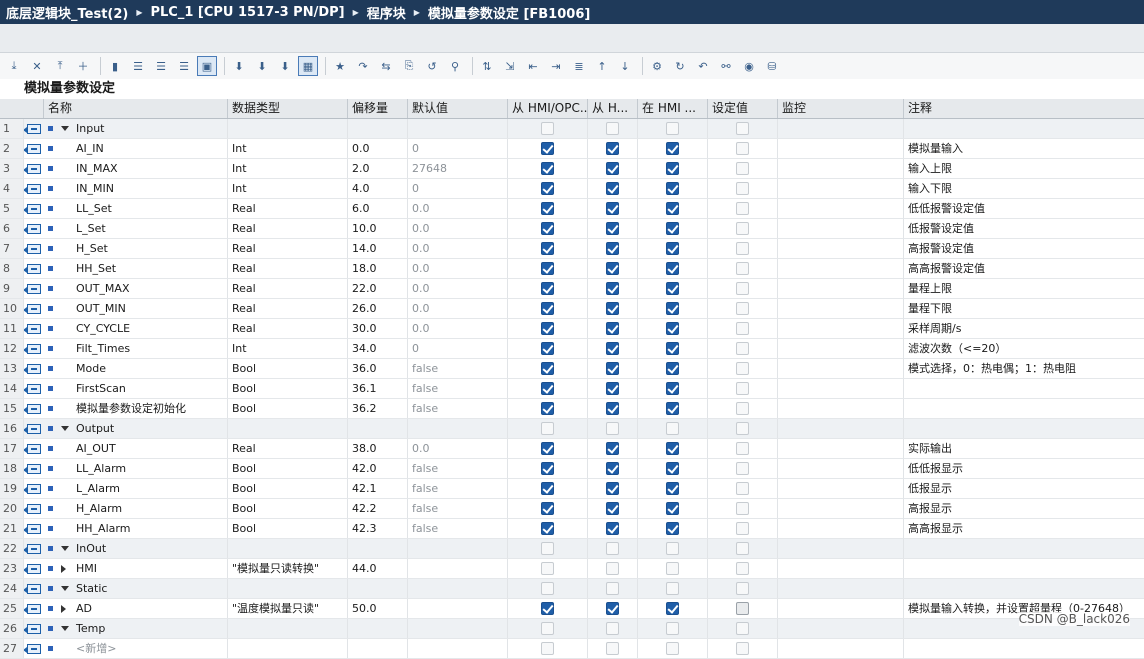 Image resolution: width=1144 pixels, height=659 pixels. What do you see at coordinates (136, 328) in the screenshot?
I see `name-cell: CY_CYCLE` at bounding box center [136, 328].